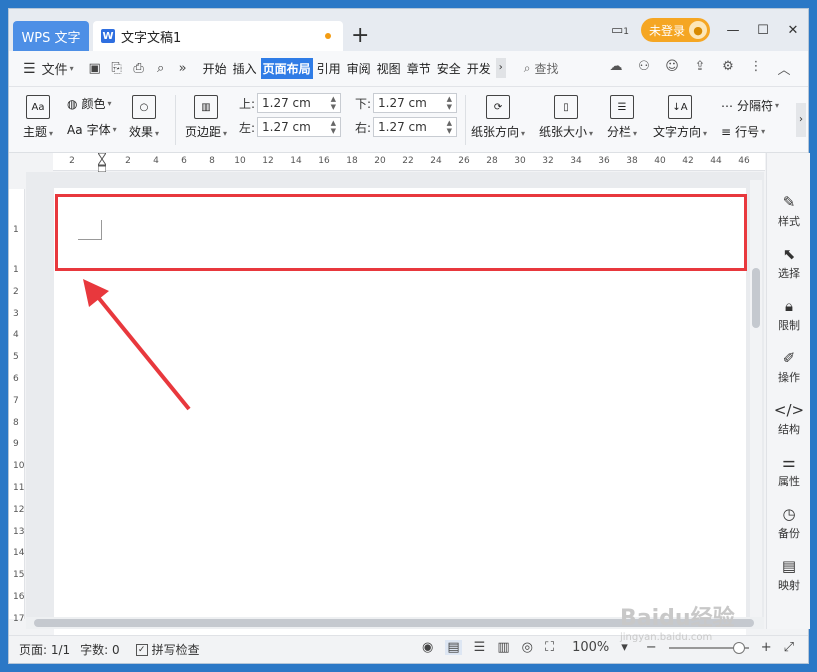 The image size is (817, 672). I want to click on spell-check-toggle: ✓ 拼写检查, so click(167, 649).